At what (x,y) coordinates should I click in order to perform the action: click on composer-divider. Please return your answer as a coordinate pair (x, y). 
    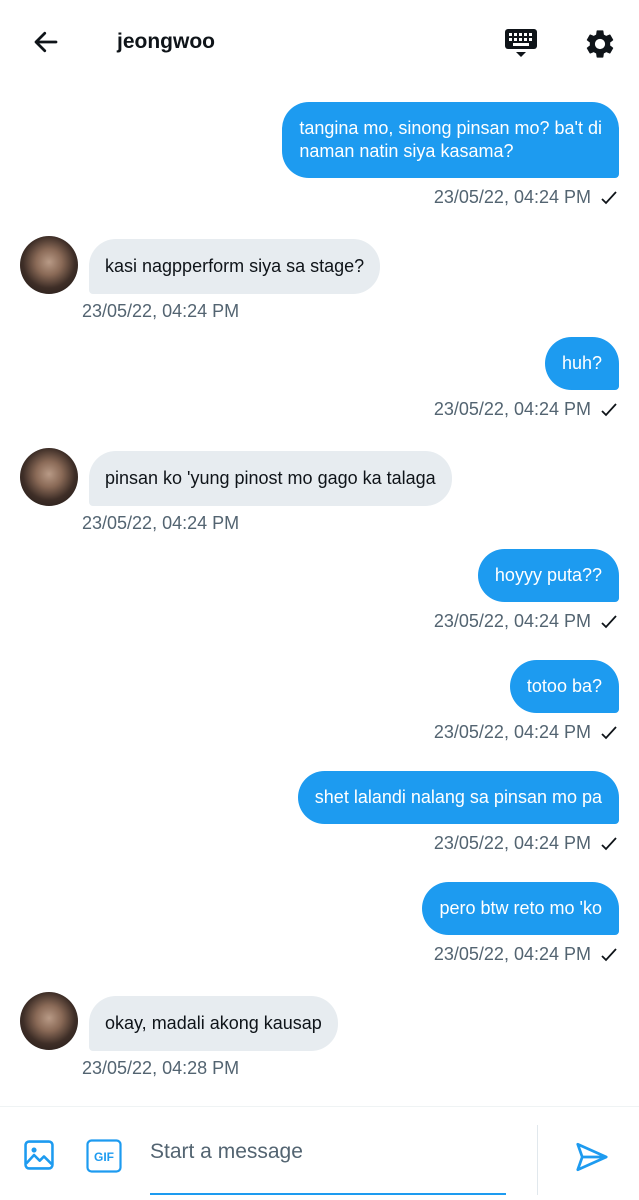
    Looking at the image, I should click on (537, 1160).